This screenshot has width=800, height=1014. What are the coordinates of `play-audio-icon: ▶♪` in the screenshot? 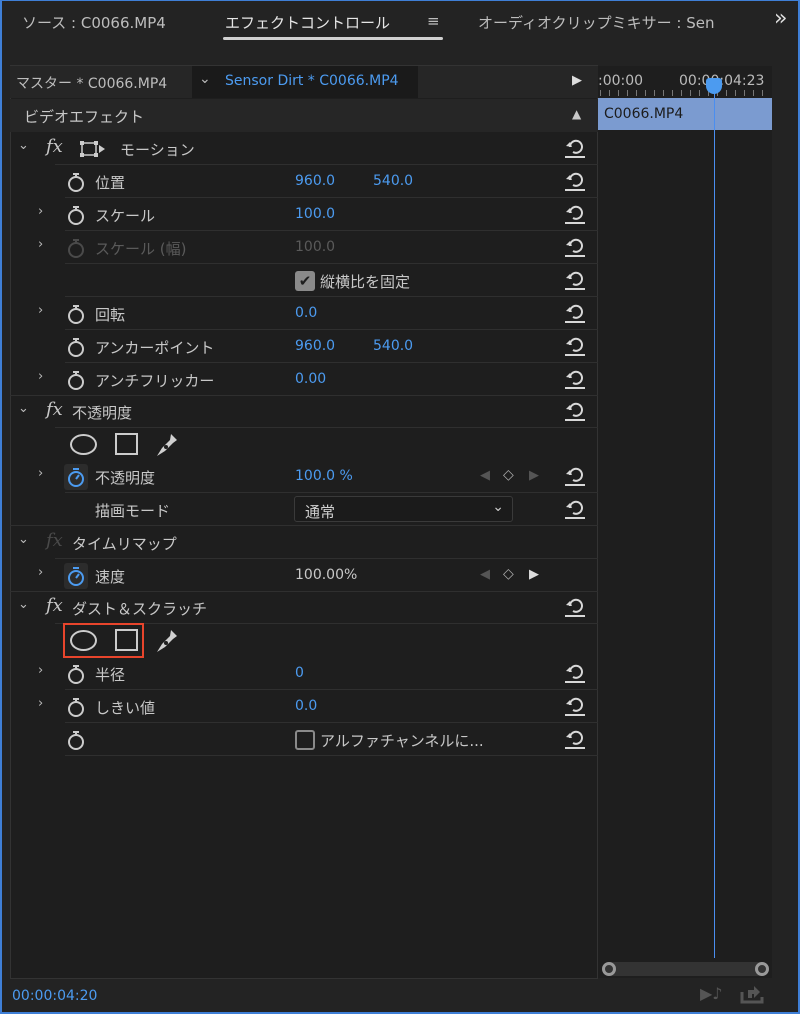 It's located at (711, 993).